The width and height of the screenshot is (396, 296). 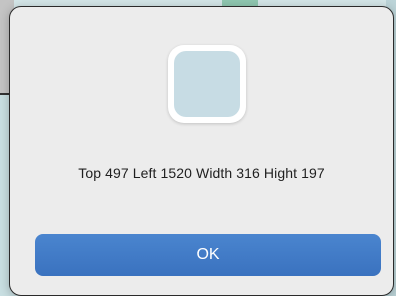 What do you see at coordinates (201, 173) in the screenshot?
I see `alert-message: Top 497 Left 1520 Width 316 Hight 197` at bounding box center [201, 173].